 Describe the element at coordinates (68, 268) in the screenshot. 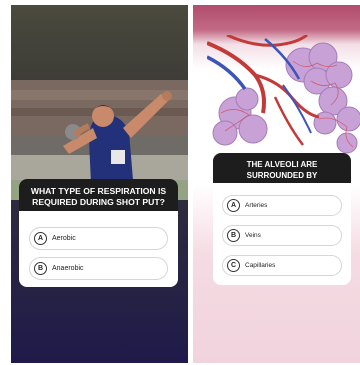

I see `option-label: Anaerobic` at that location.